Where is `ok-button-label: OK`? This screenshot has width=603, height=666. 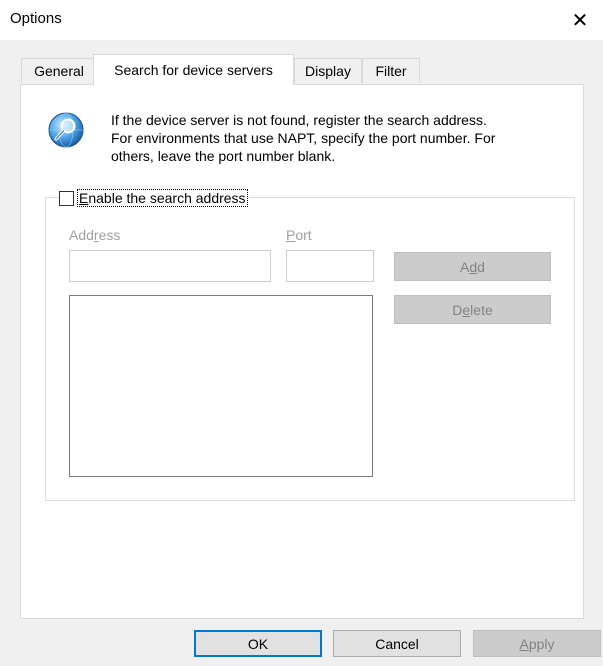 ok-button-label: OK is located at coordinates (258, 643).